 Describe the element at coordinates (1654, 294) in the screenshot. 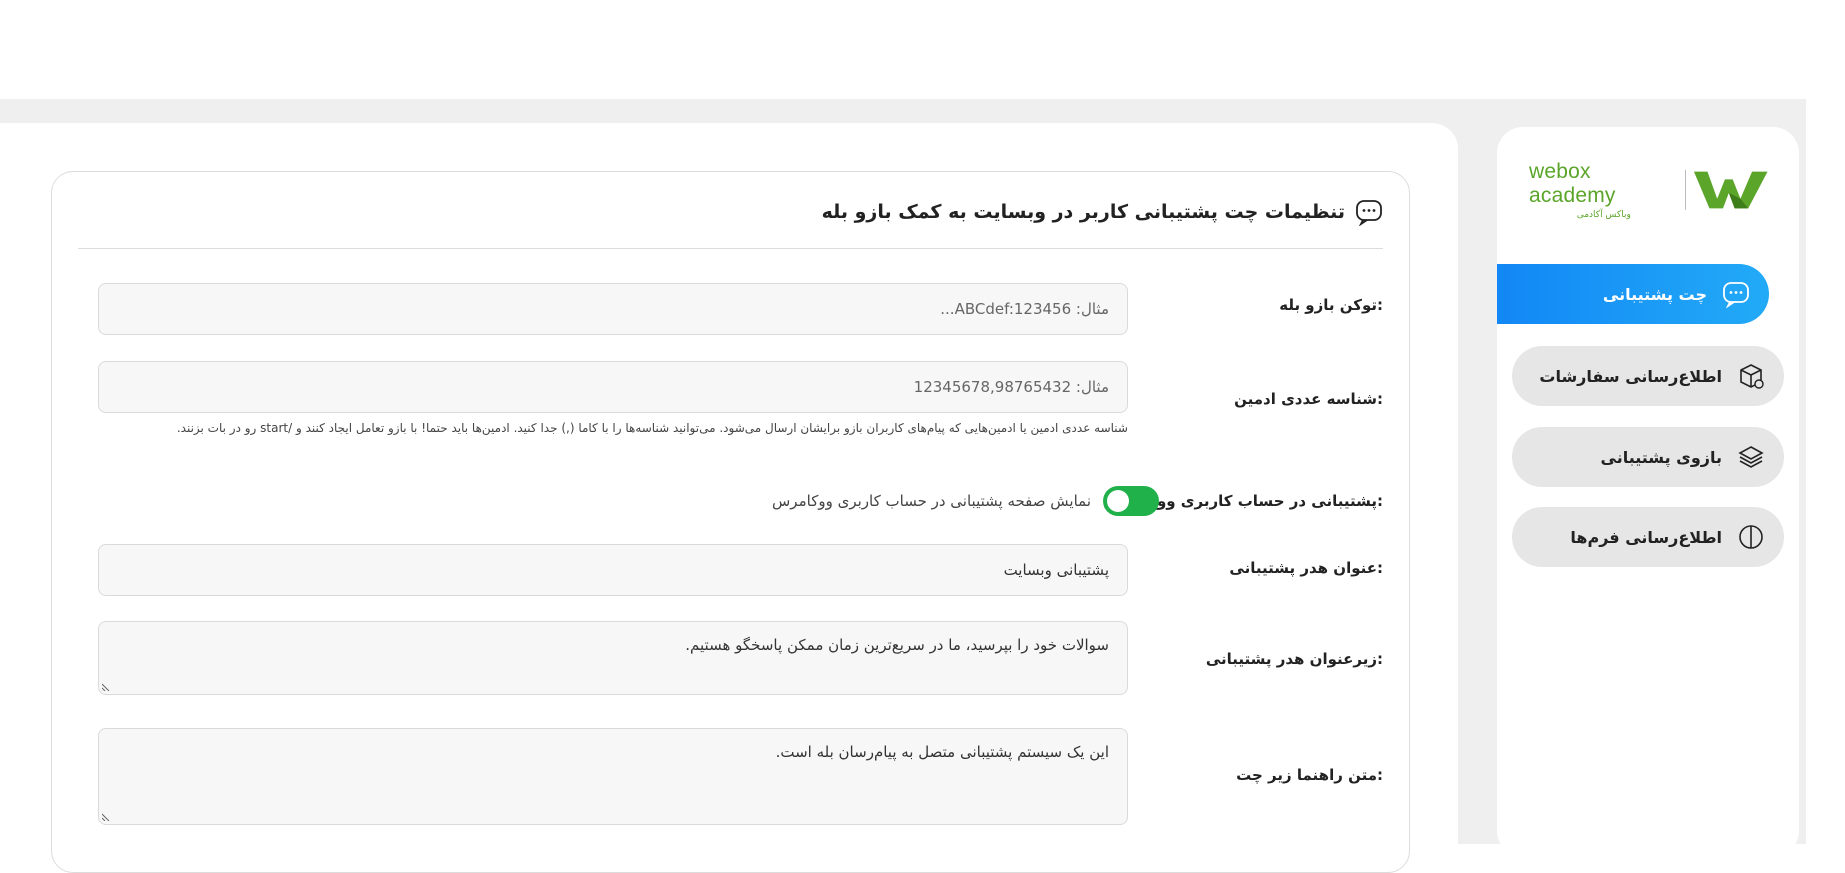

I see `sidebar-item-label: چت پشتیبانی` at that location.